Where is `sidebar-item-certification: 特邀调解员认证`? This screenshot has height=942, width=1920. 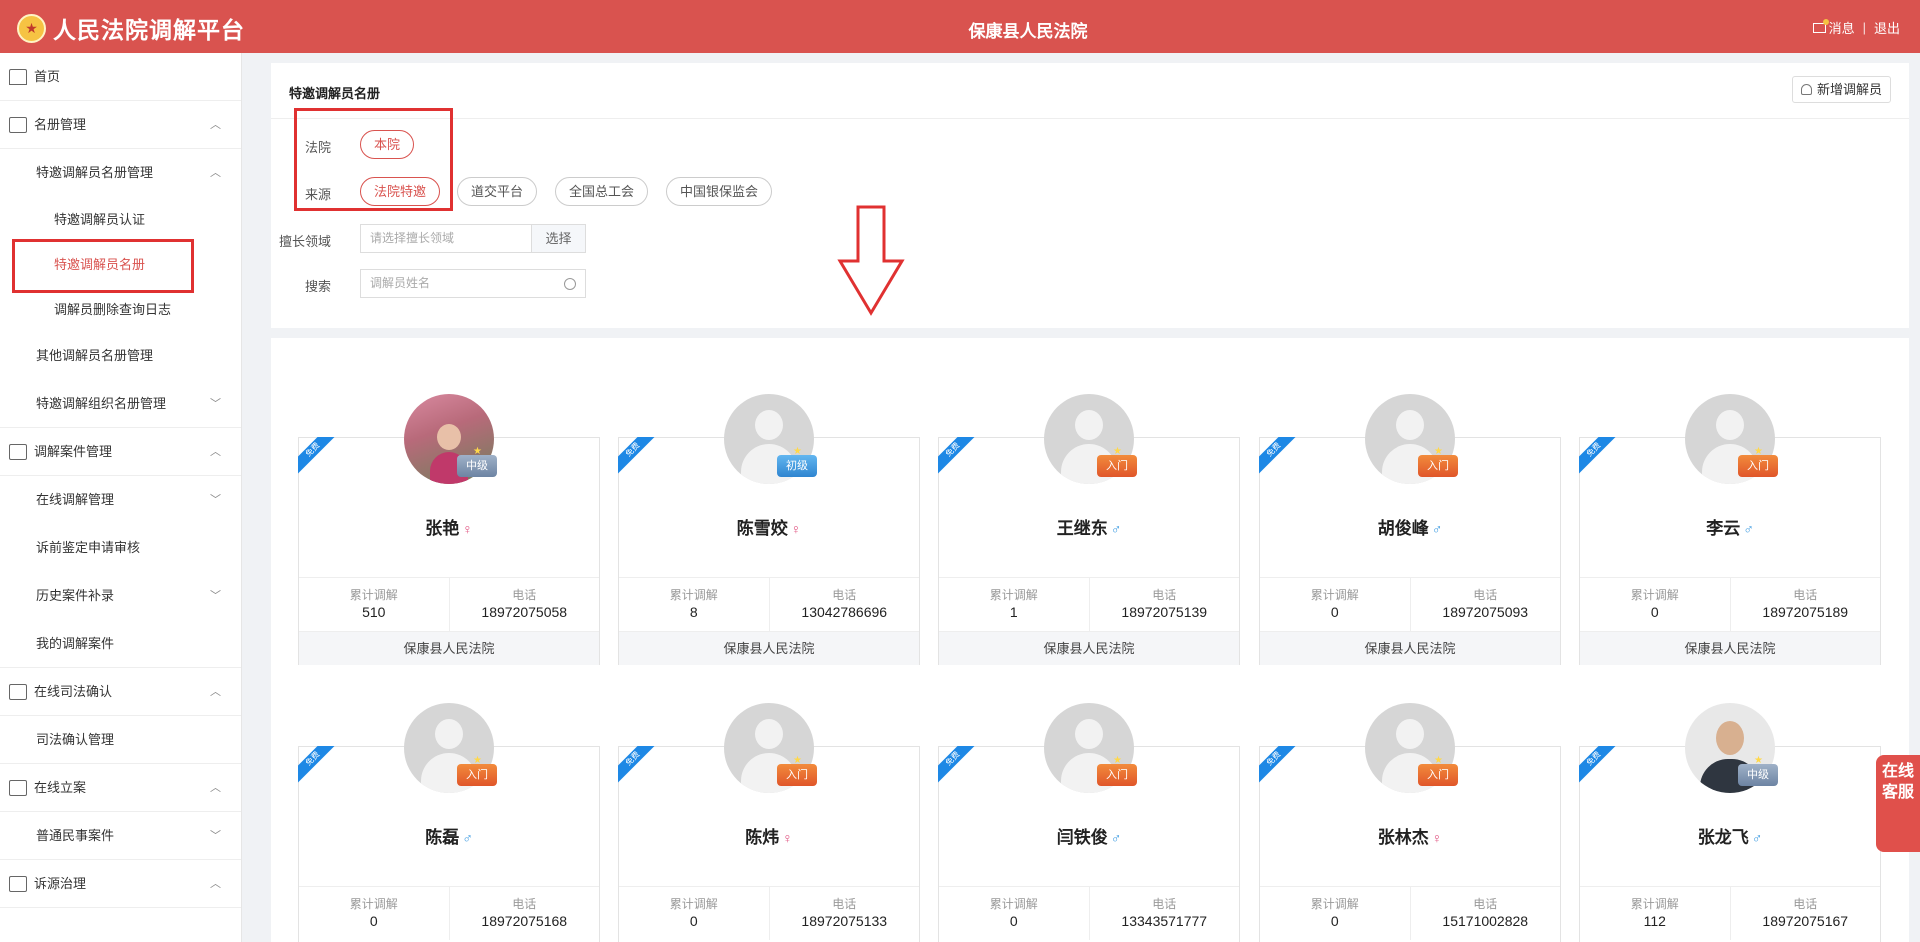
sidebar-item-certification: 特邀调解员认证 is located at coordinates (120, 219).